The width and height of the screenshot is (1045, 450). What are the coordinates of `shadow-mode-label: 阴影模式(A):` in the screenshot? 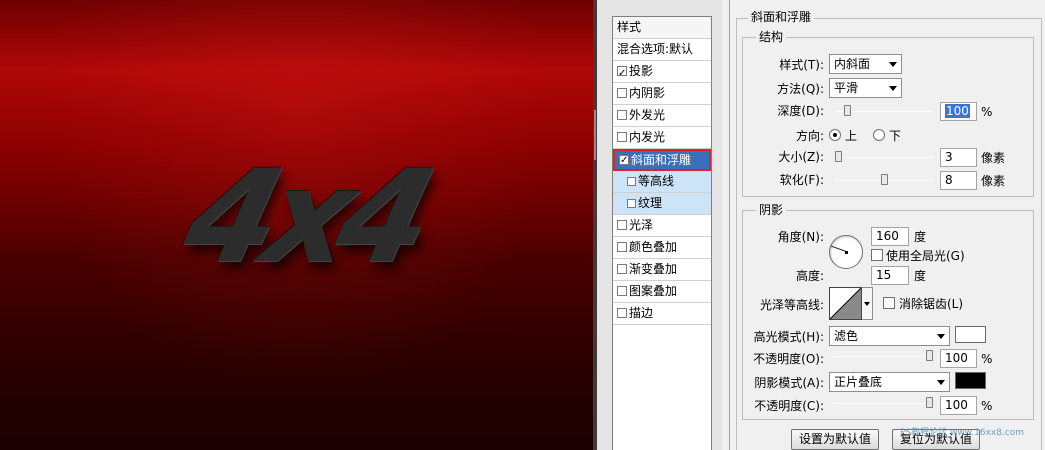 It's located at (789, 383).